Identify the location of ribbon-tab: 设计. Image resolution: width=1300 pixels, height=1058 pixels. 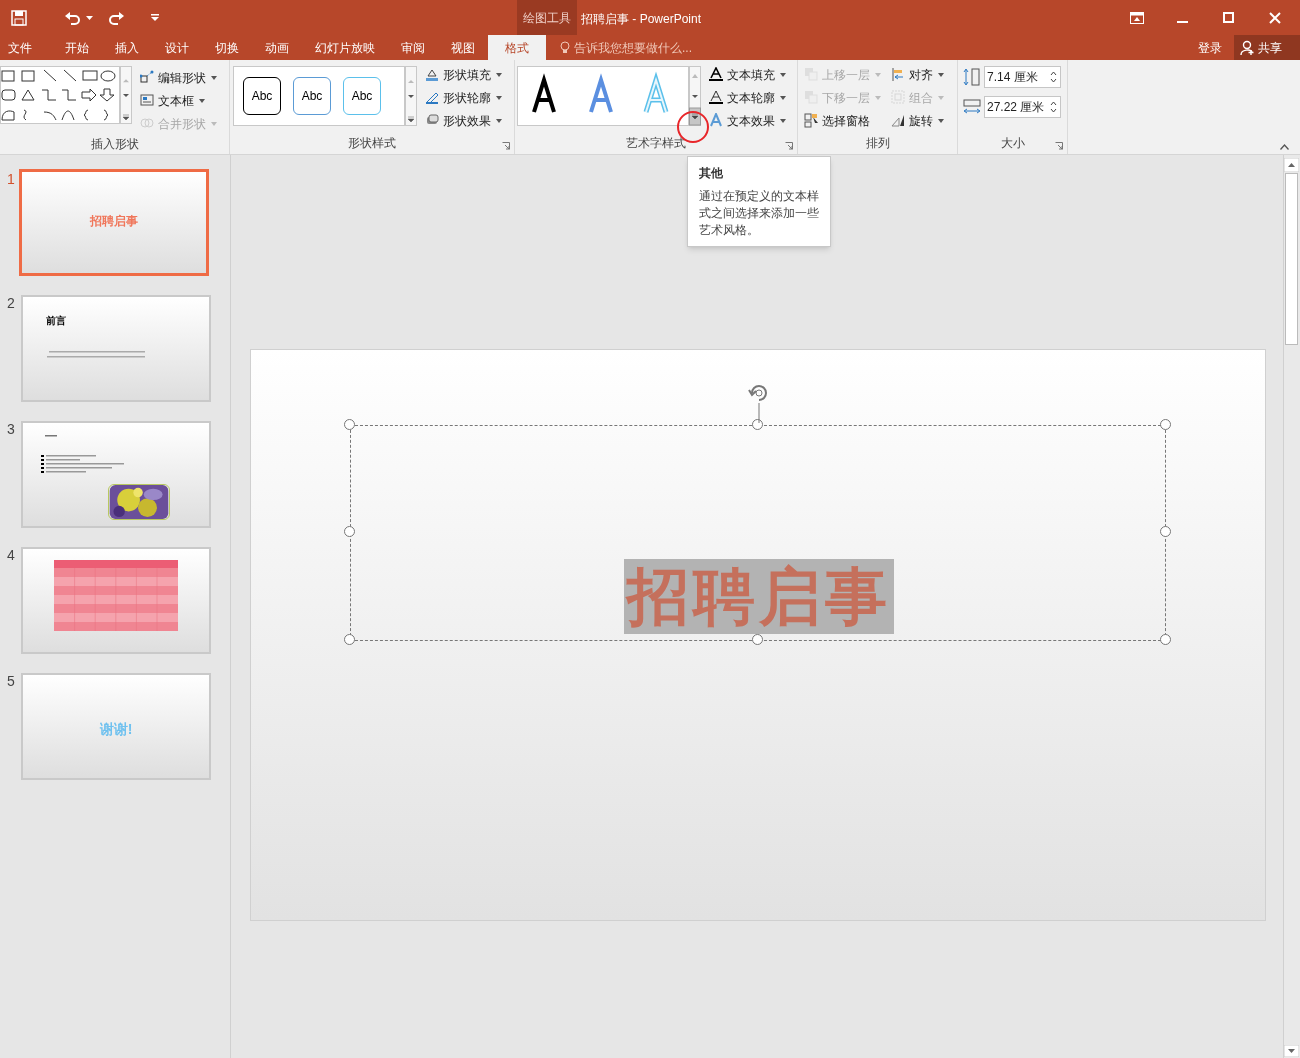
(177, 47).